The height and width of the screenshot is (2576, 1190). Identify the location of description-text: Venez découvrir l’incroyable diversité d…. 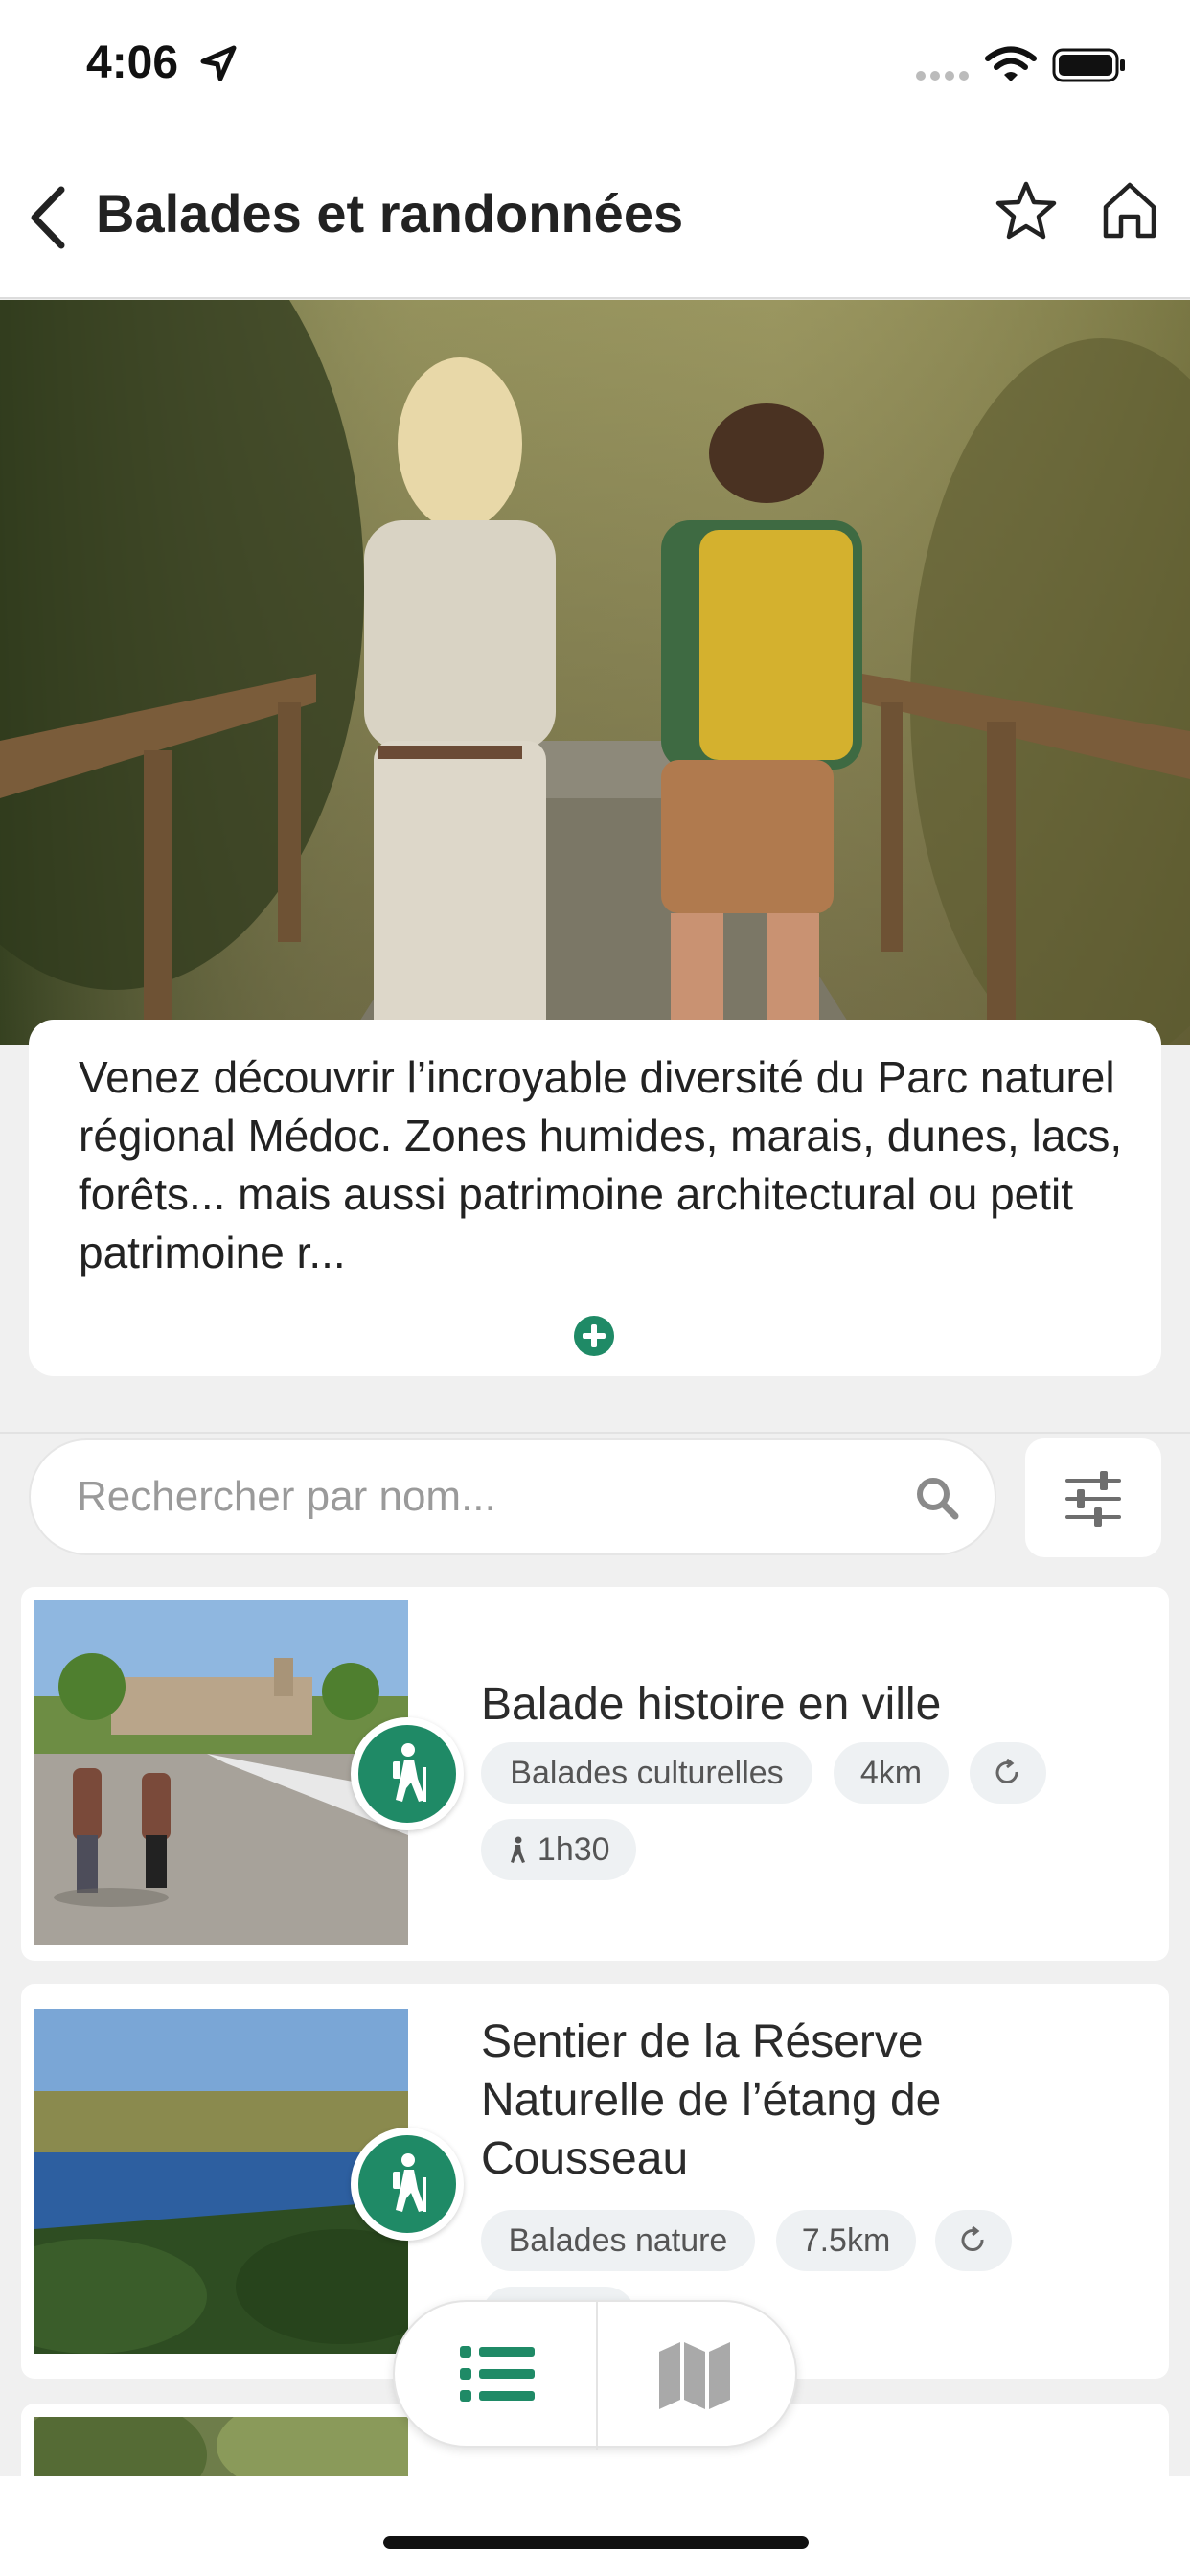
(601, 1164).